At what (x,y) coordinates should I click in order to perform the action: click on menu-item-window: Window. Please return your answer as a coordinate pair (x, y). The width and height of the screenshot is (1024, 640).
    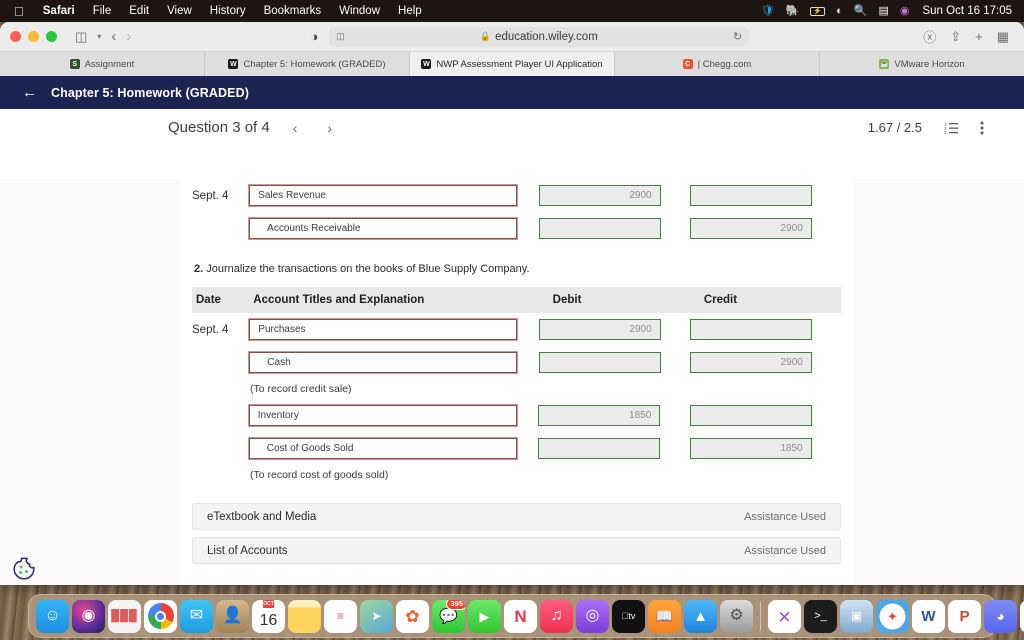
    Looking at the image, I should click on (359, 11).